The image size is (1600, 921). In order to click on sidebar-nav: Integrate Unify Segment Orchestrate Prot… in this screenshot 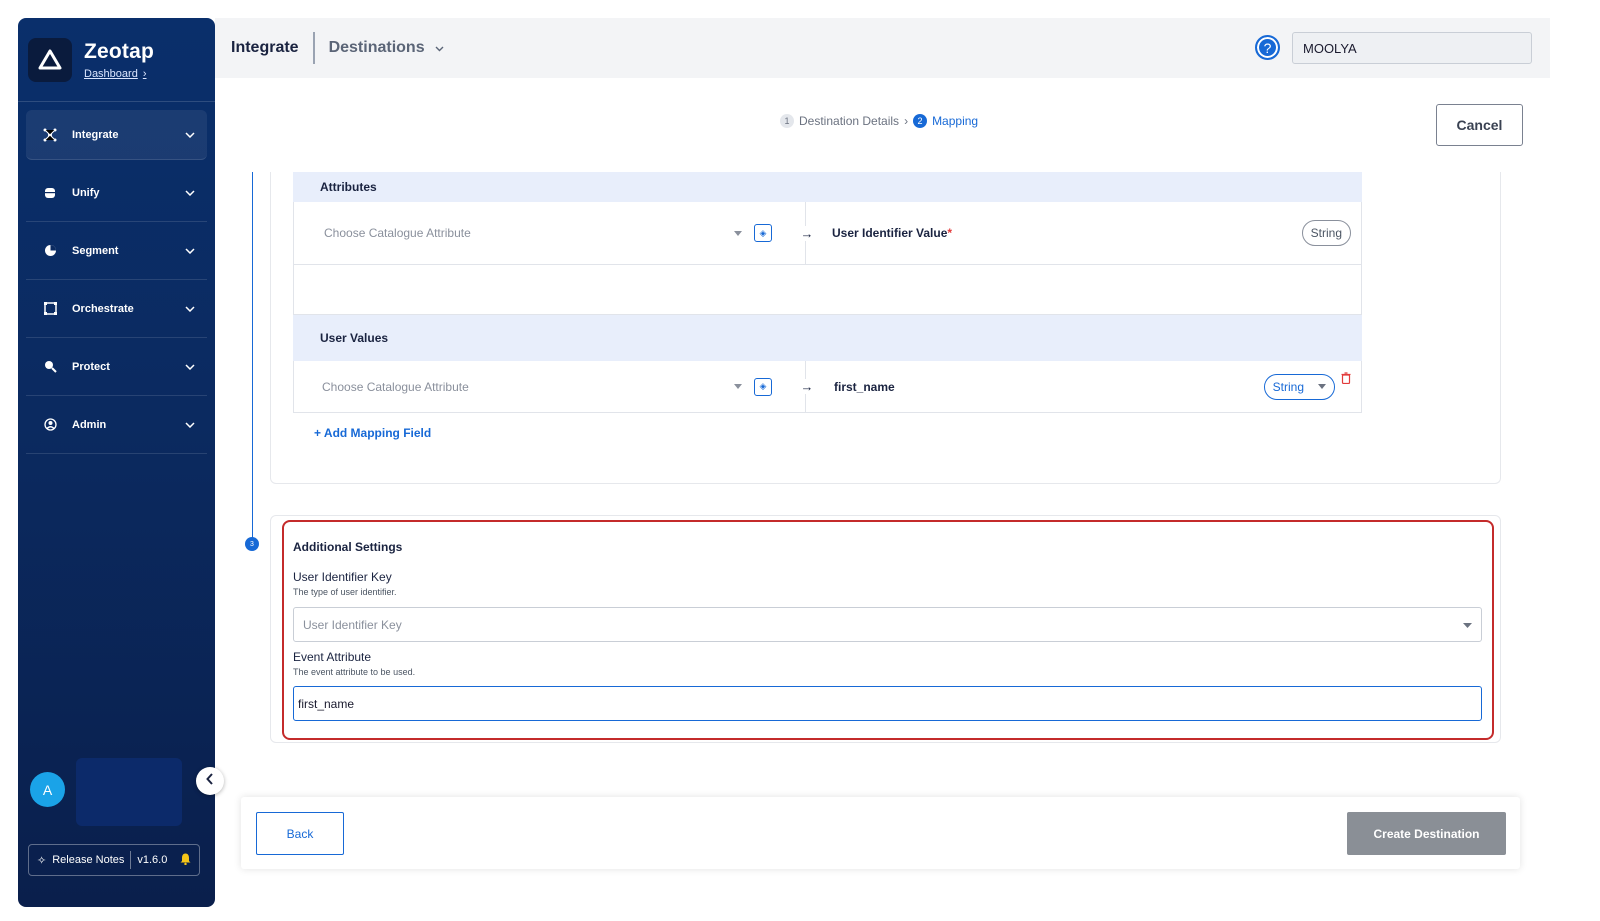, I will do `click(116, 278)`.